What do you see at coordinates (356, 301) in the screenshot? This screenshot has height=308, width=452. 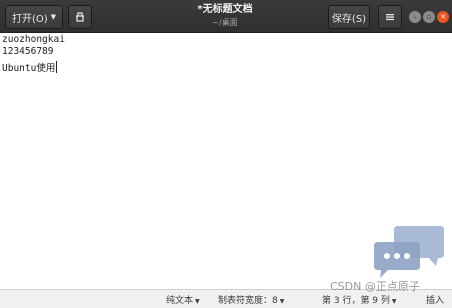 I see `cursor-position-label: 第 3 行，第 9 列` at bounding box center [356, 301].